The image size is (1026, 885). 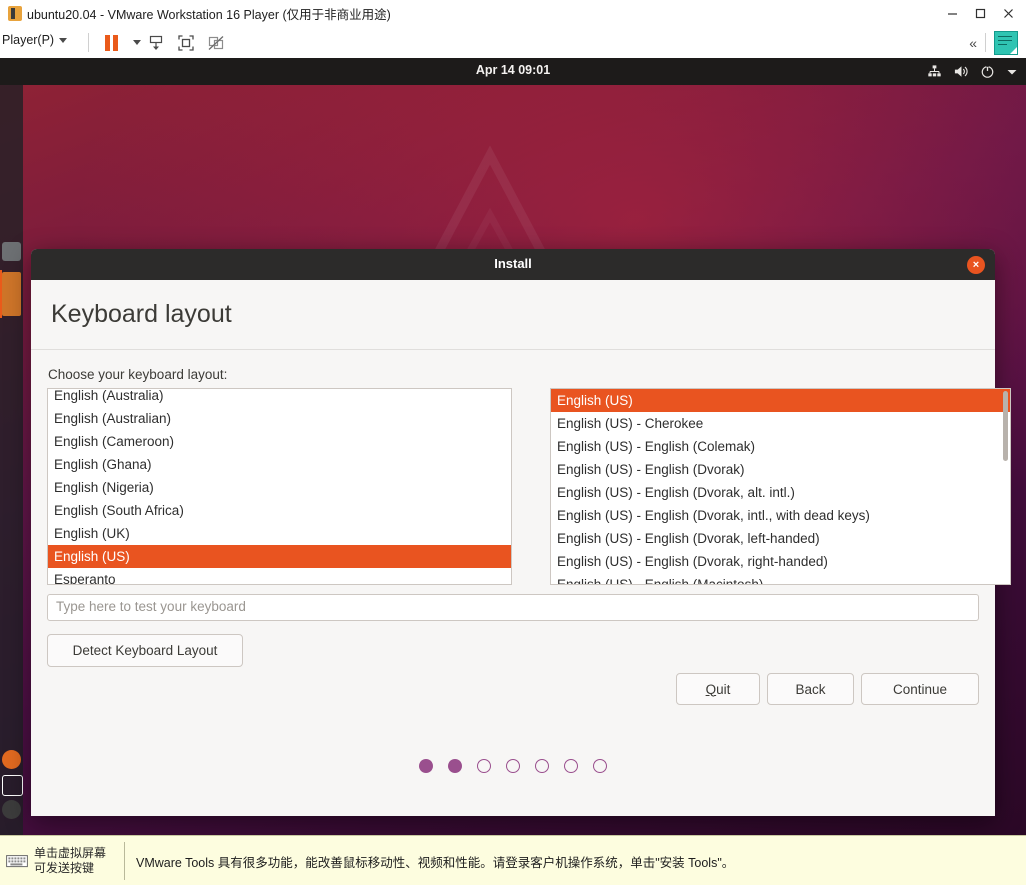 I want to click on window-controls, so click(x=980, y=13).